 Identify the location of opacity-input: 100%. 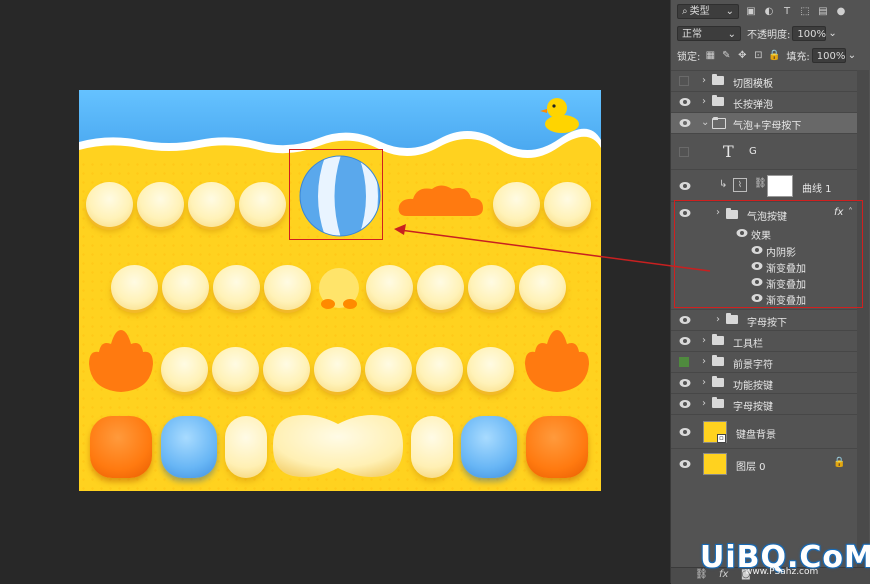
(809, 33).